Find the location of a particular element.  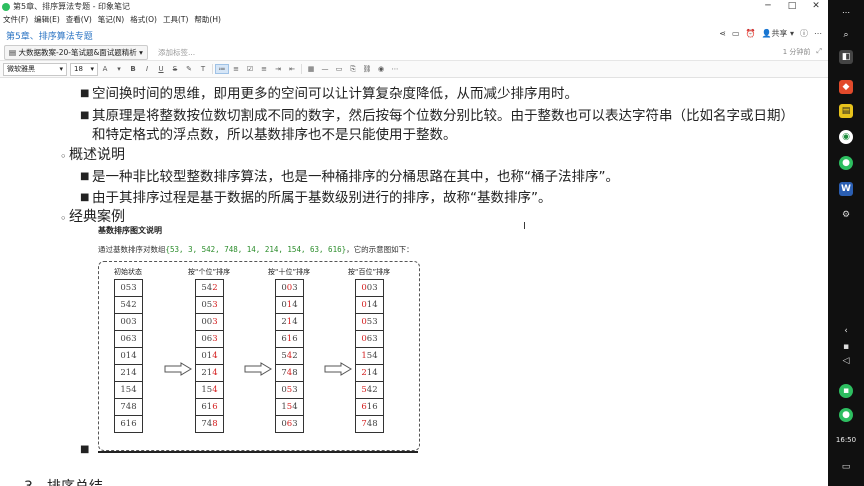

network-icon: ▪ is located at coordinates (846, 347).